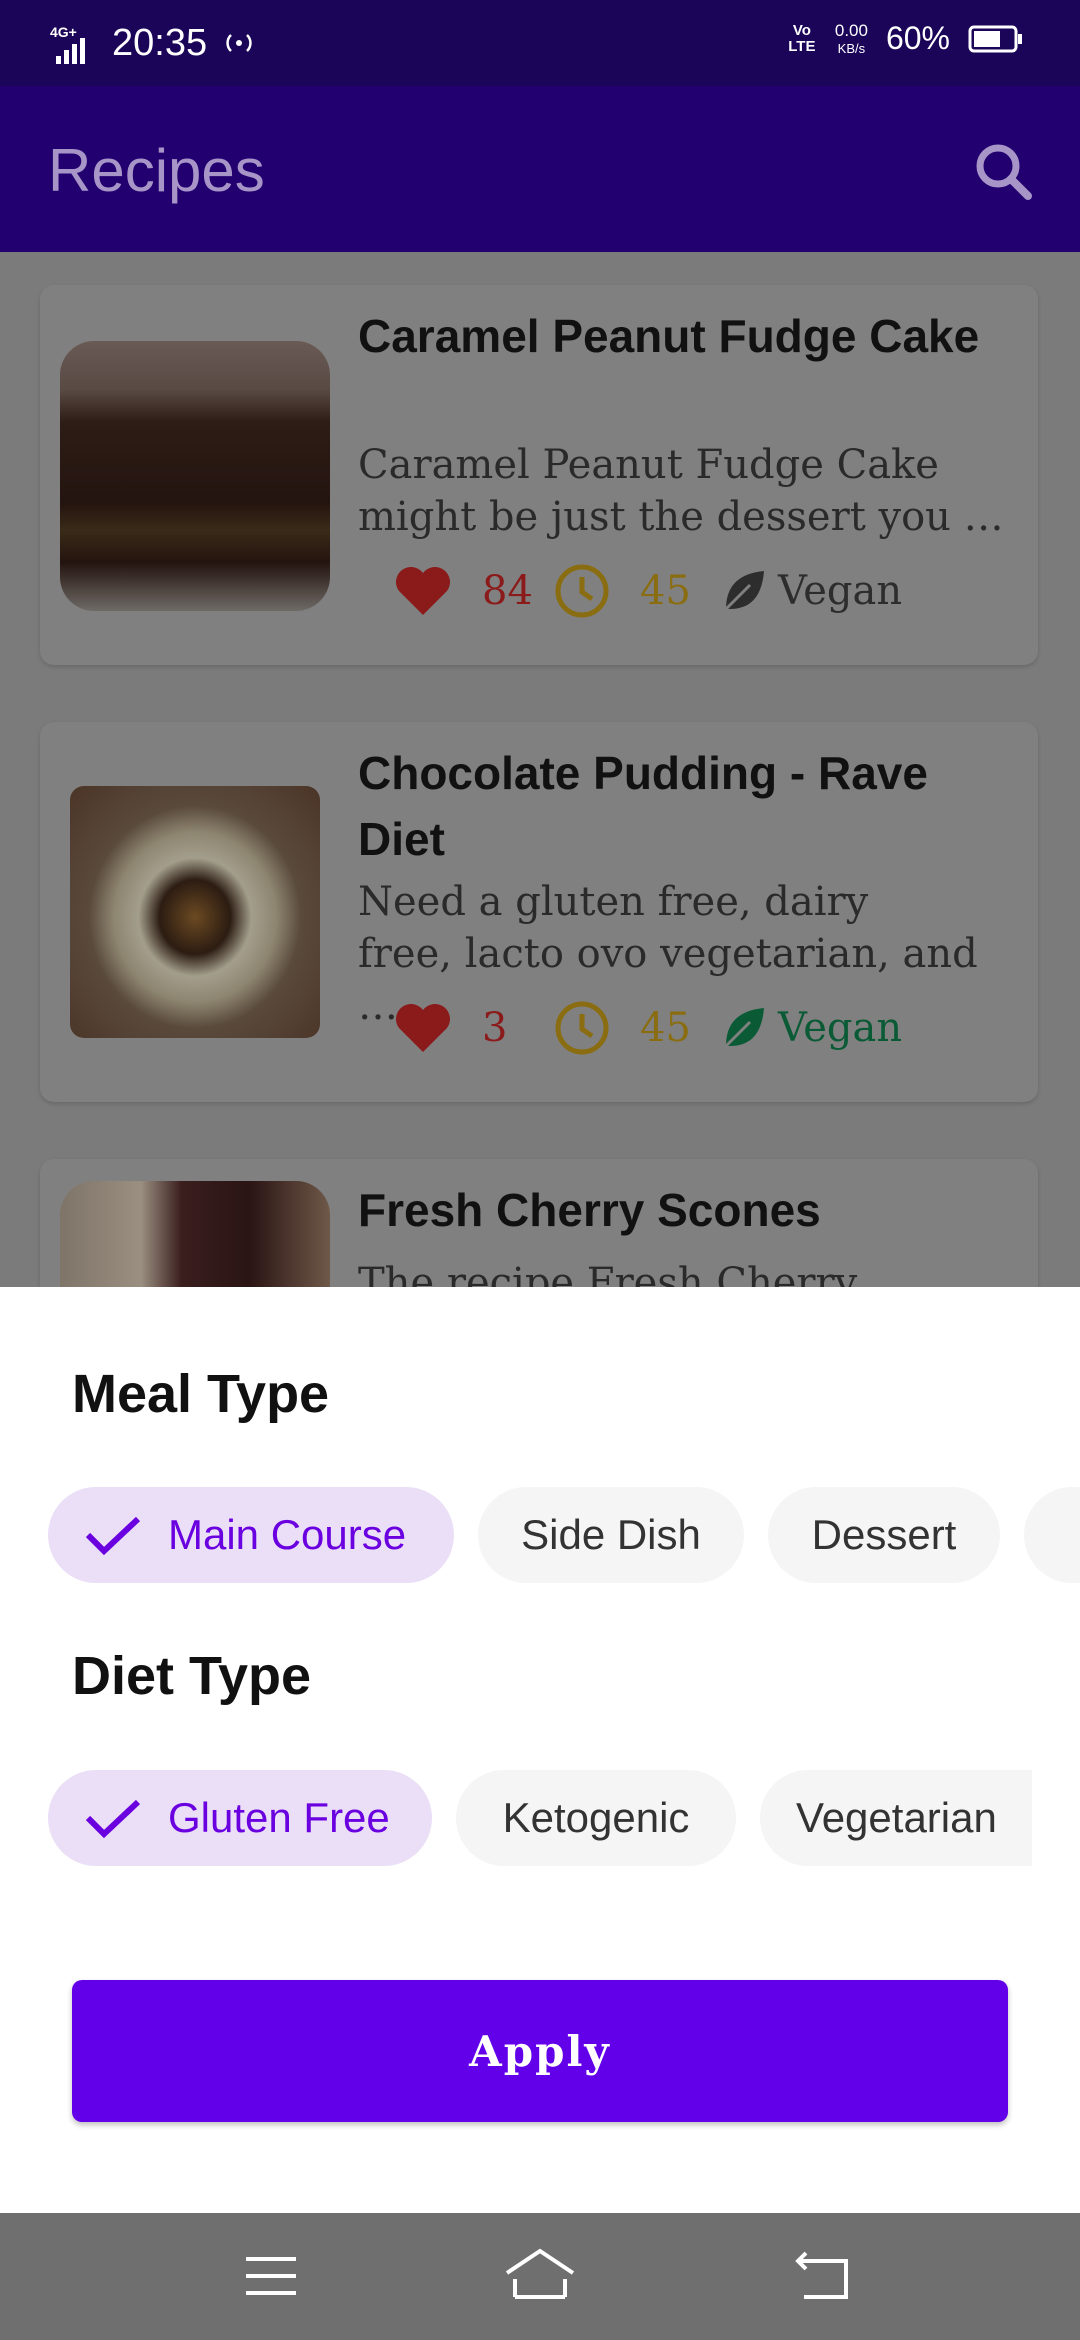  What do you see at coordinates (917, 38) in the screenshot?
I see `battery-percent: 60%` at bounding box center [917, 38].